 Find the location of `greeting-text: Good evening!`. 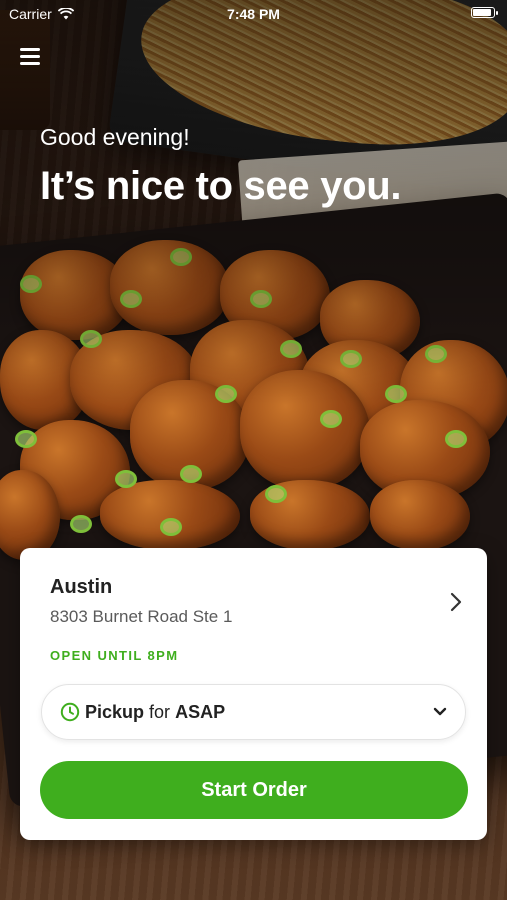

greeting-text: Good evening! is located at coordinates (115, 137).